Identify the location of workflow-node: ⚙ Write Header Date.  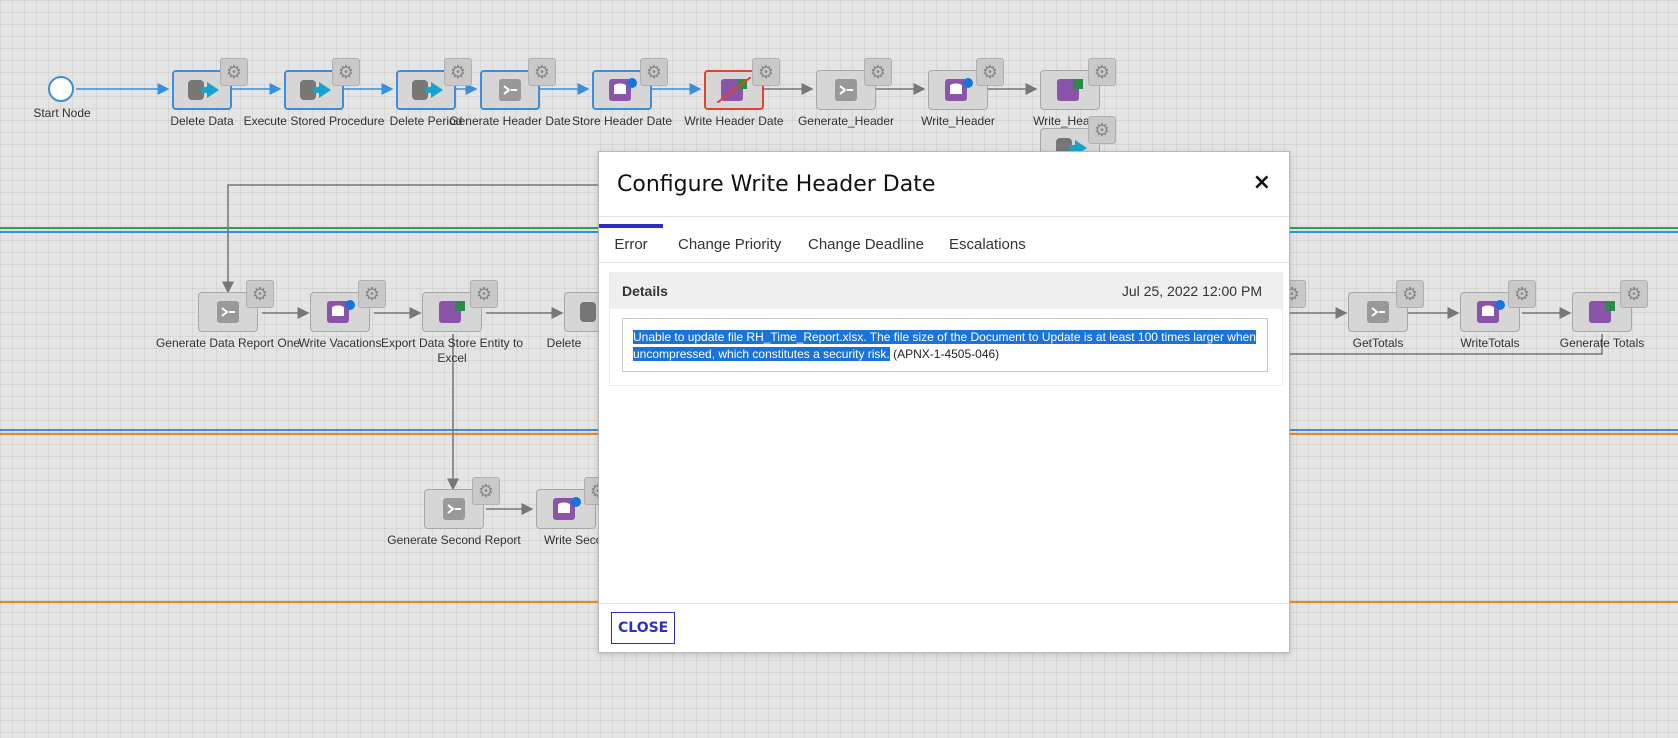
(734, 93).